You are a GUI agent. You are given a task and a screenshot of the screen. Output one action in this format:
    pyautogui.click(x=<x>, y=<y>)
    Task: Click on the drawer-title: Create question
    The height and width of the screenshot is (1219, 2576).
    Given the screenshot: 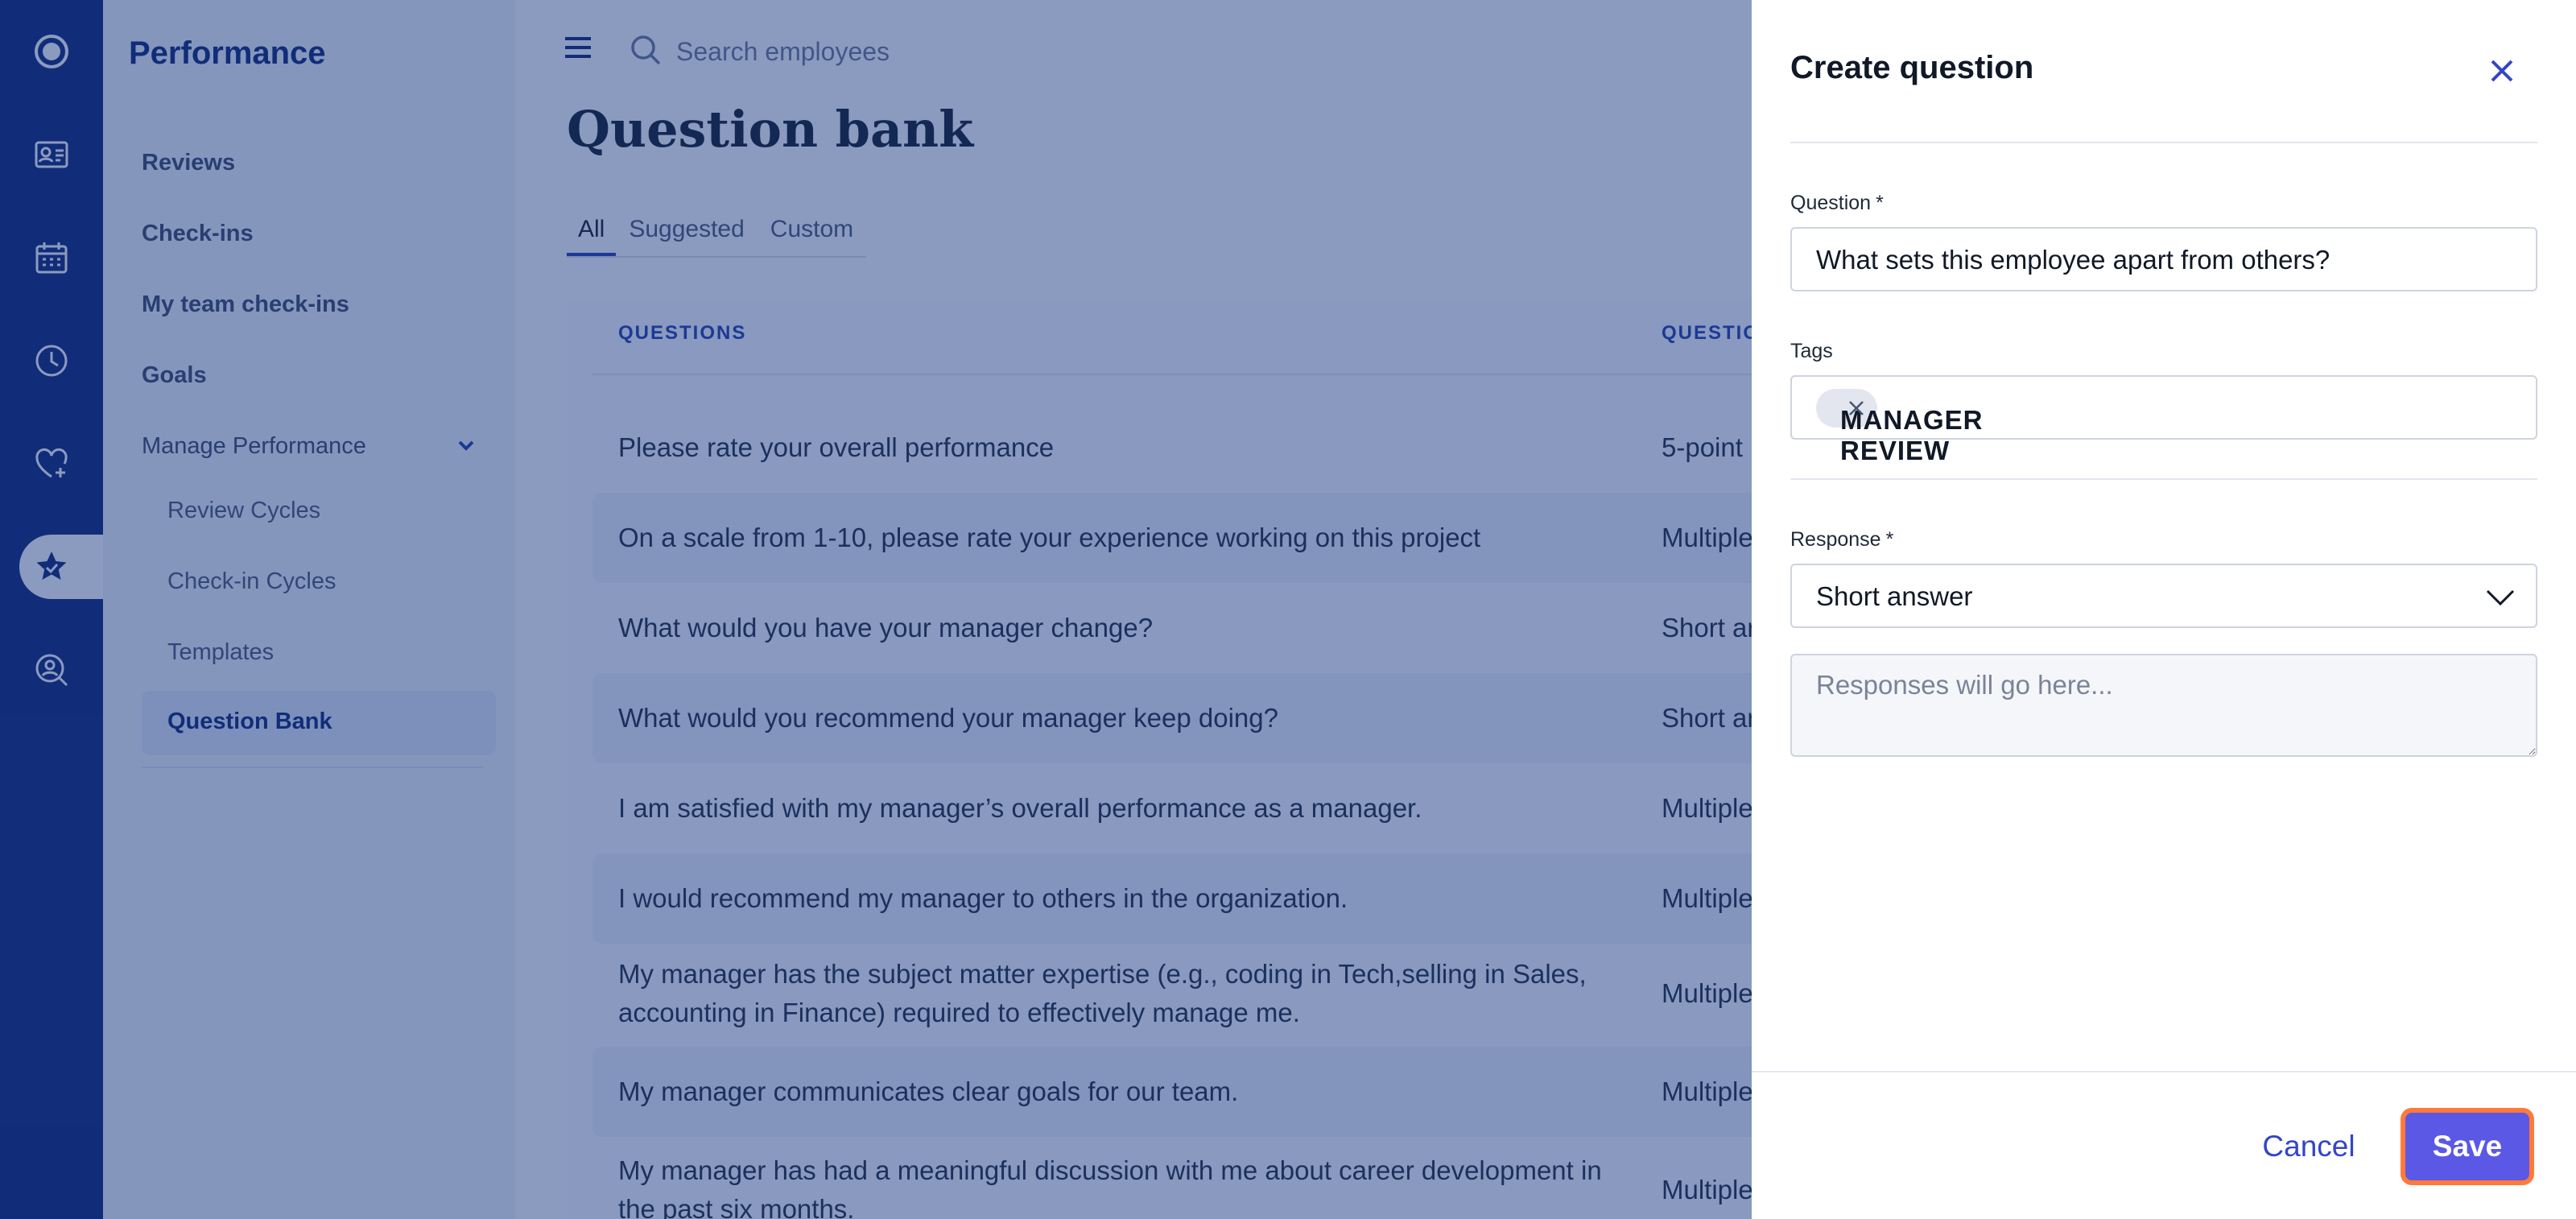 What is the action you would take?
    pyautogui.click(x=1912, y=67)
    